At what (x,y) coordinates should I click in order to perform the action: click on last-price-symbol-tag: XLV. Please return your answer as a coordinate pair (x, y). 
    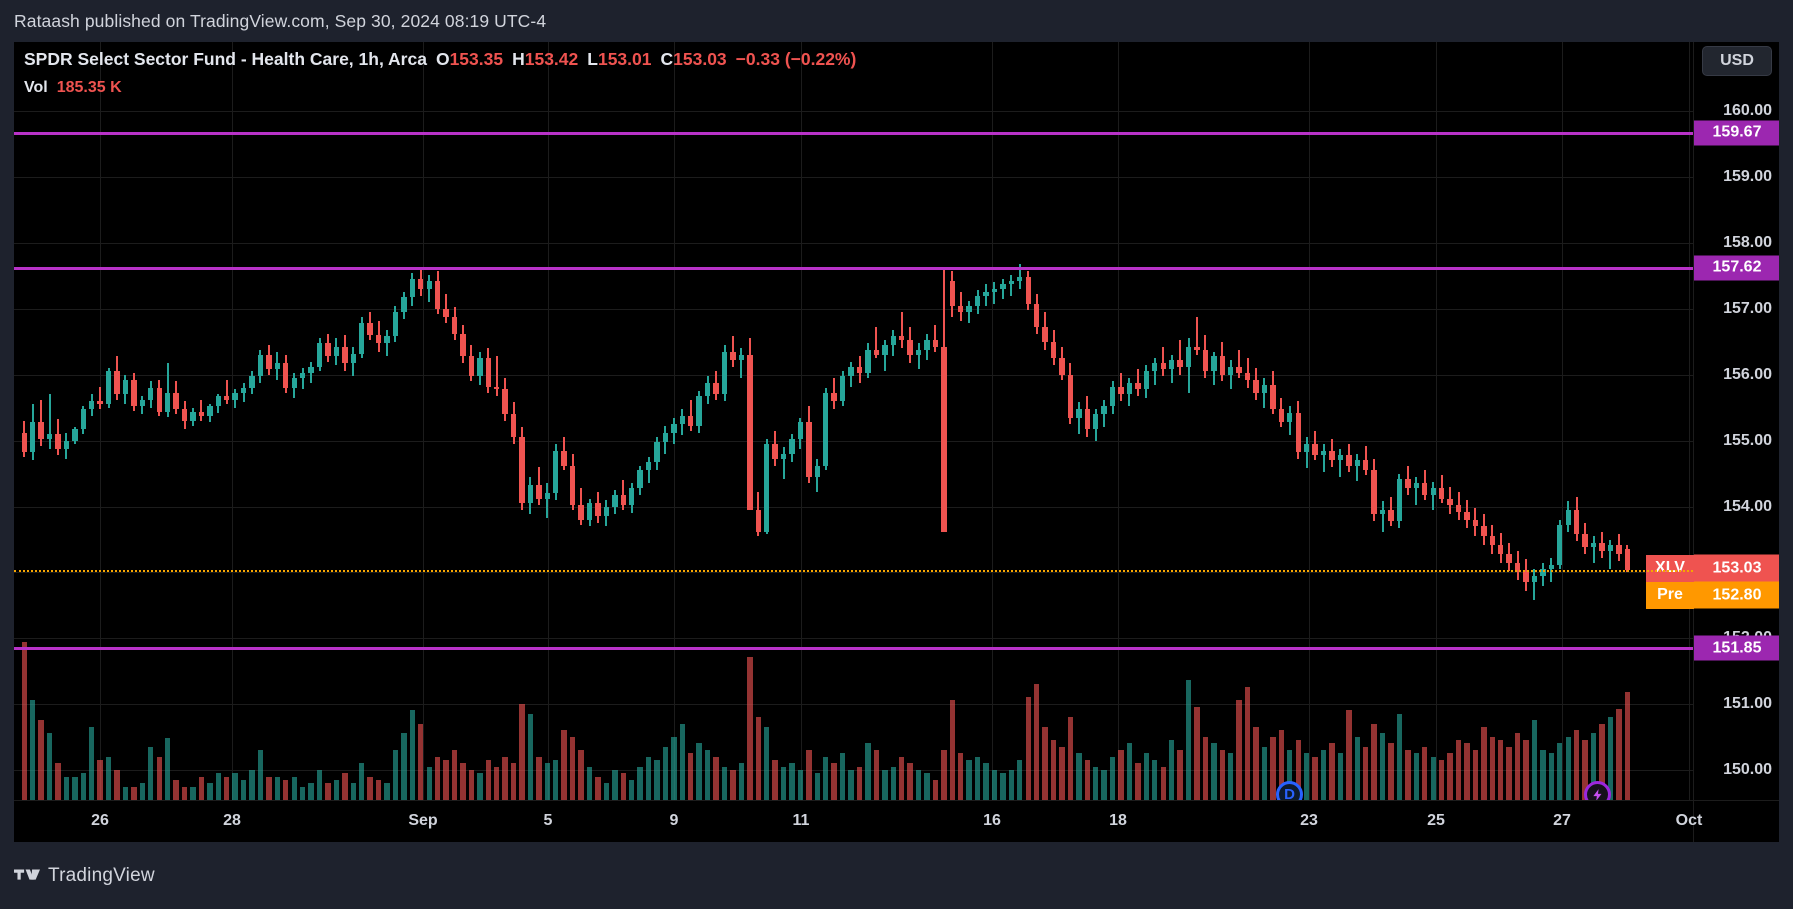
    Looking at the image, I should click on (1670, 568).